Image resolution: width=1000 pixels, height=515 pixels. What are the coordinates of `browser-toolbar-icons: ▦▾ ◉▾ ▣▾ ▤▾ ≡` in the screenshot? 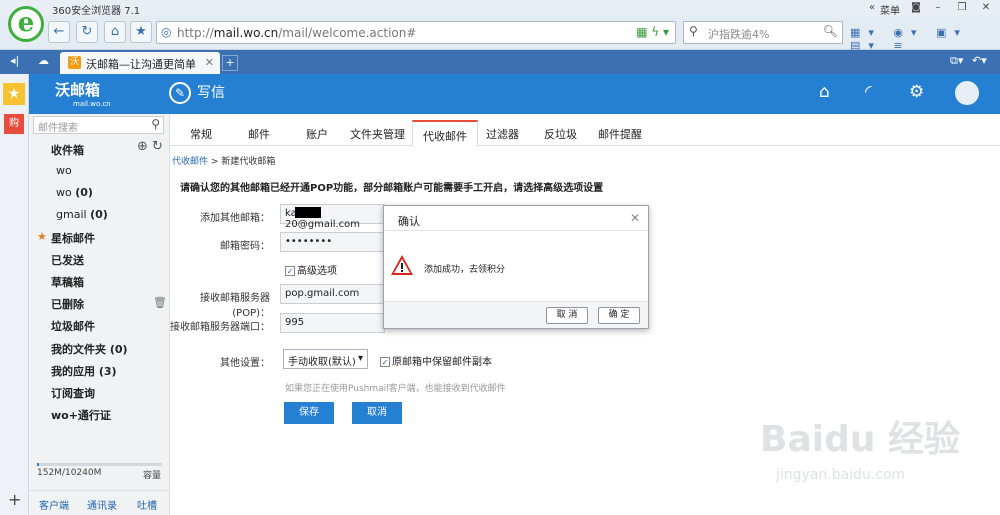 It's located at (925, 39).